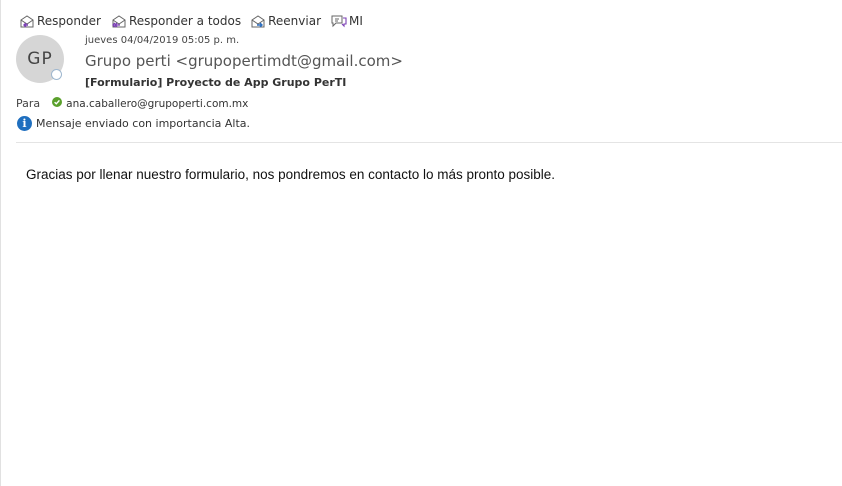  What do you see at coordinates (118, 21) in the screenshot?
I see `reply-all-icon` at bounding box center [118, 21].